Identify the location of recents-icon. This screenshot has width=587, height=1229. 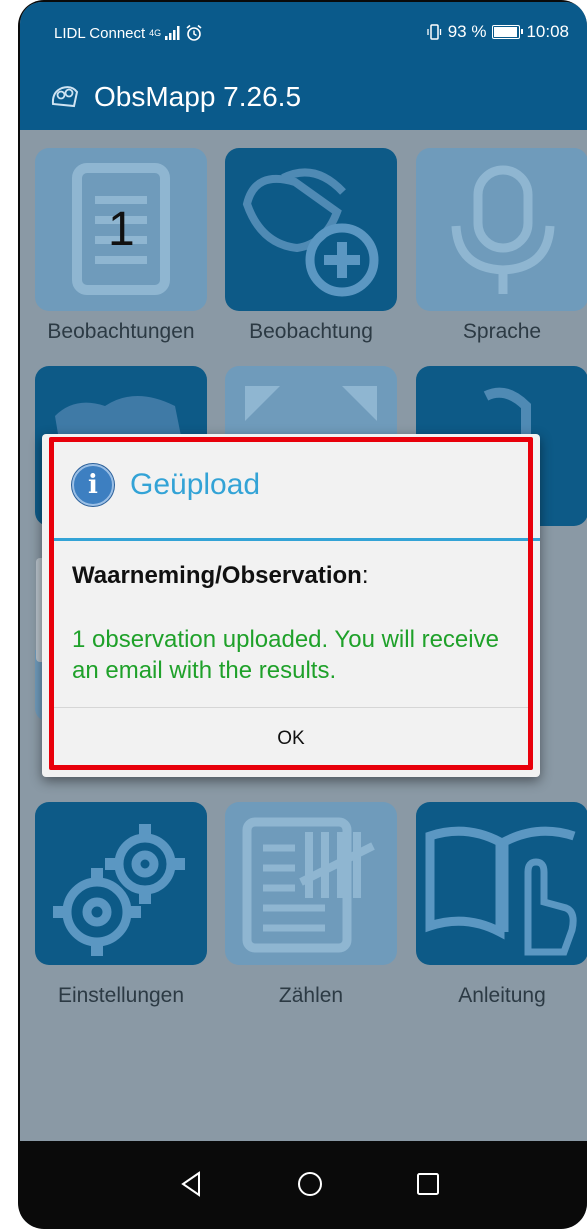
(428, 1184).